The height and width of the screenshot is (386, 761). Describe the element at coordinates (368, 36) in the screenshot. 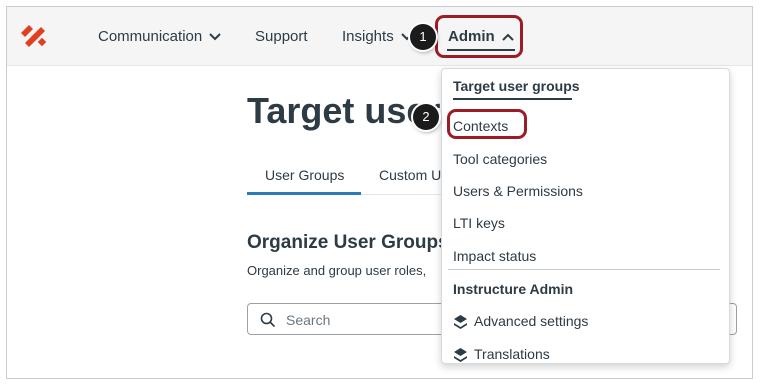

I see `nav-insights-label: Insights` at that location.